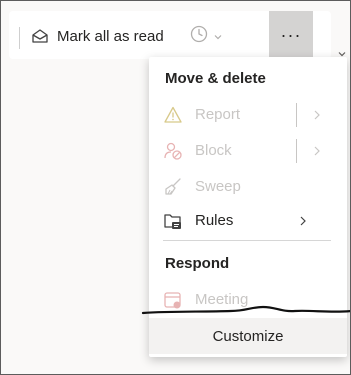 The height and width of the screenshot is (375, 351). I want to click on report-label: Report, so click(218, 114).